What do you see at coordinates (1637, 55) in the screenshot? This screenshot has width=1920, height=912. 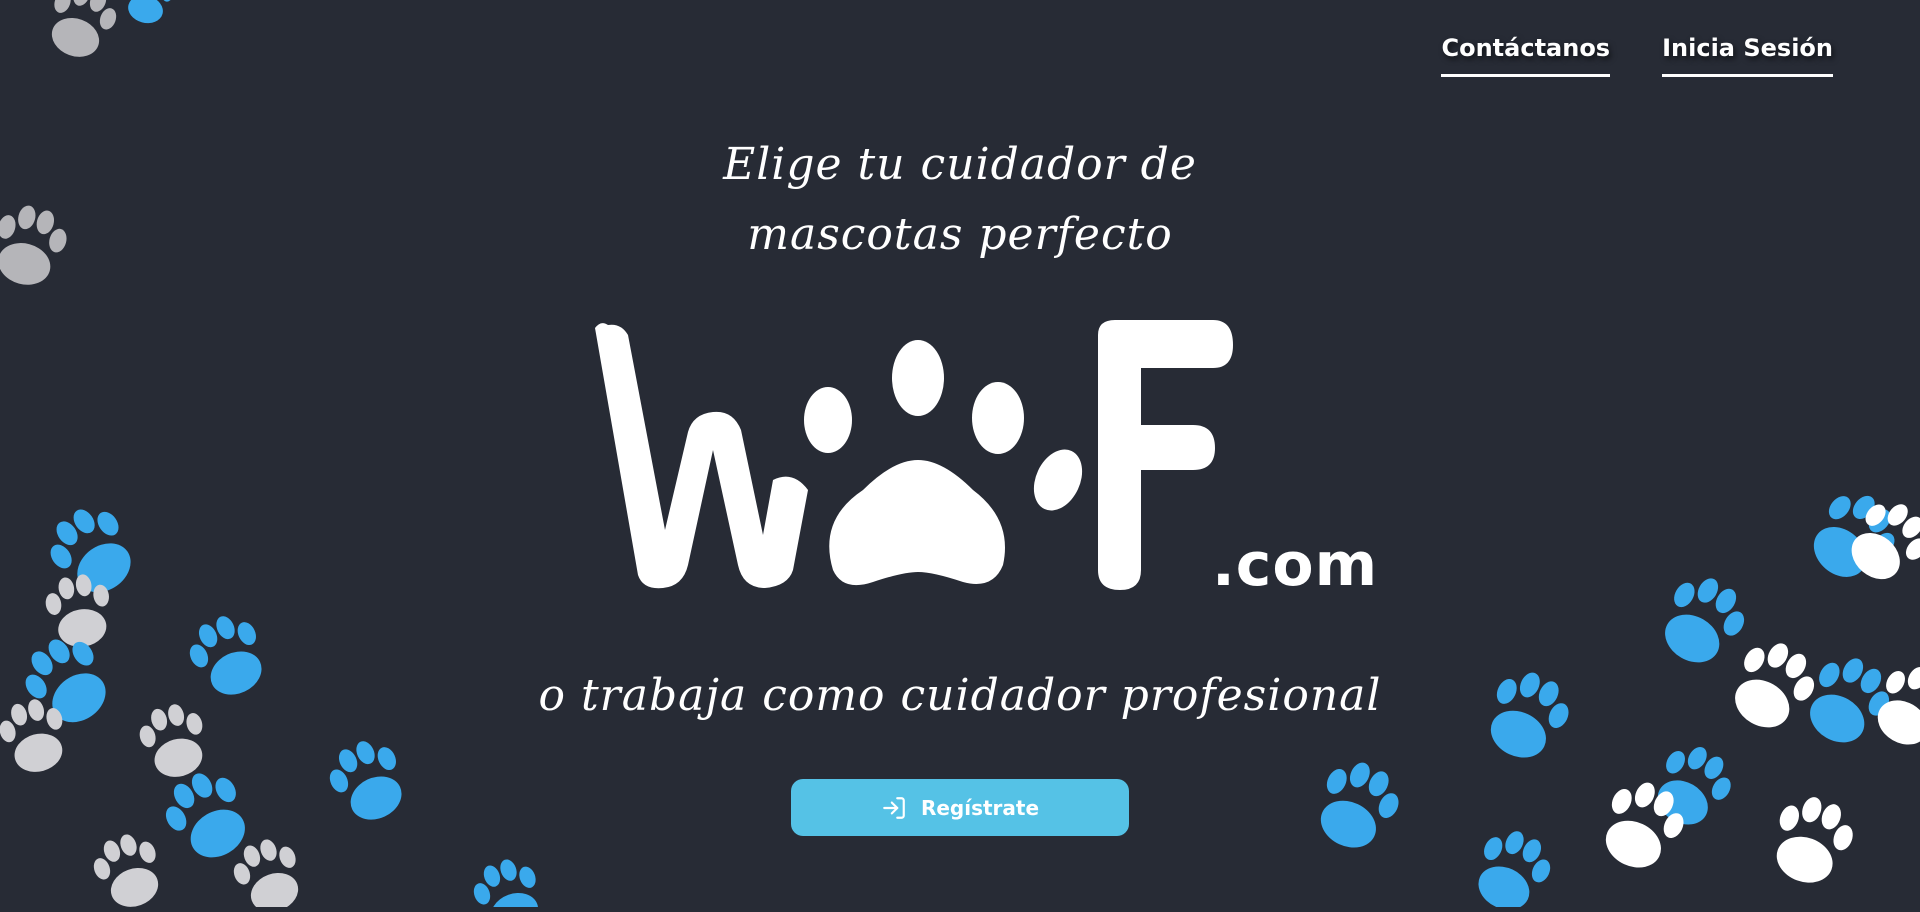 I see `top-nav: Contáctanos Inicia Sesión` at bounding box center [1637, 55].